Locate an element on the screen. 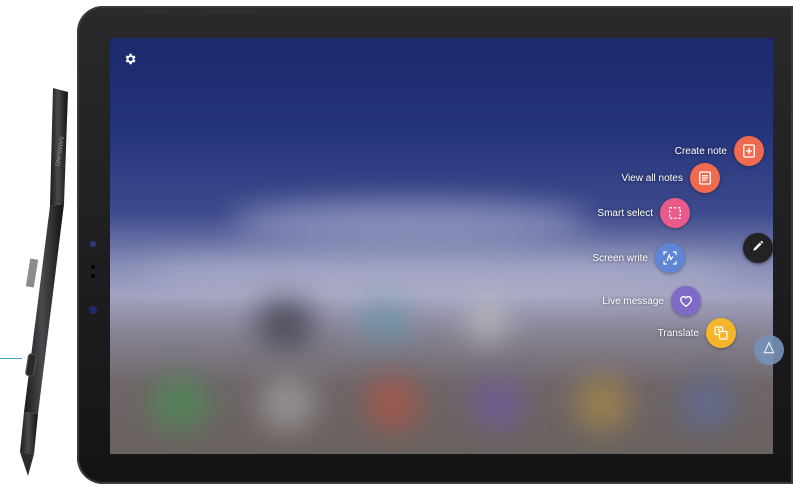 This screenshot has height=487, width=793. menu-item-smart-select: Smart select is located at coordinates (643, 213).